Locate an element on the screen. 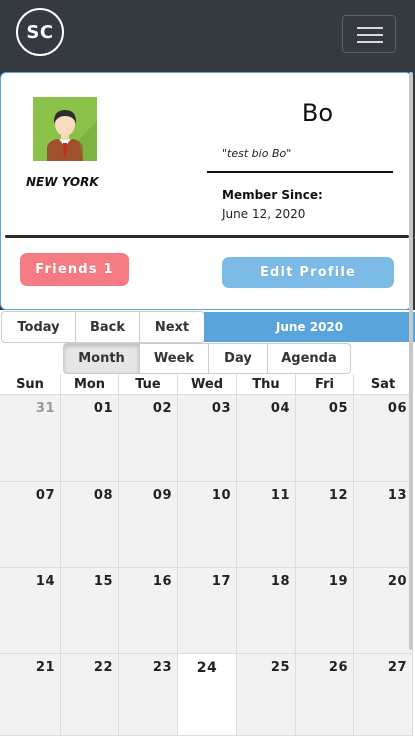  sc-logo: SC is located at coordinates (40, 32).